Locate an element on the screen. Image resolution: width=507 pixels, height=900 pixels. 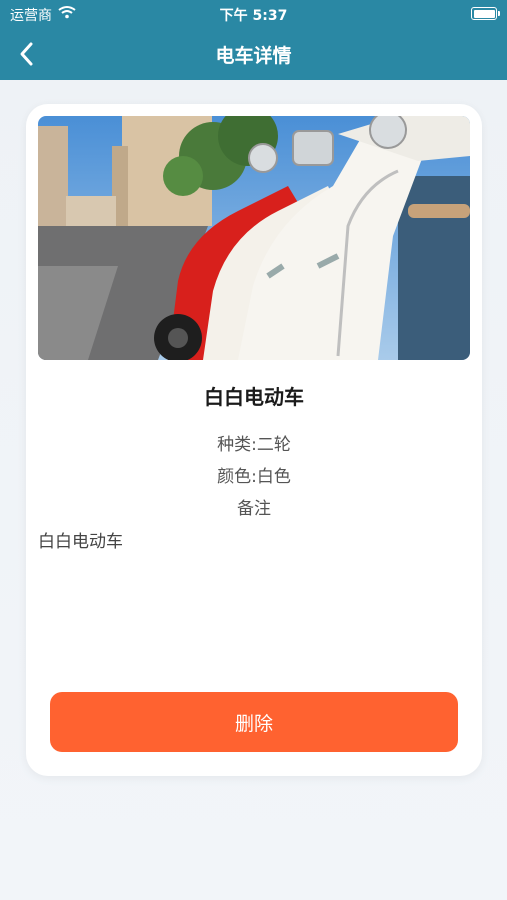
page-title: 电车详情 is located at coordinates (253, 56).